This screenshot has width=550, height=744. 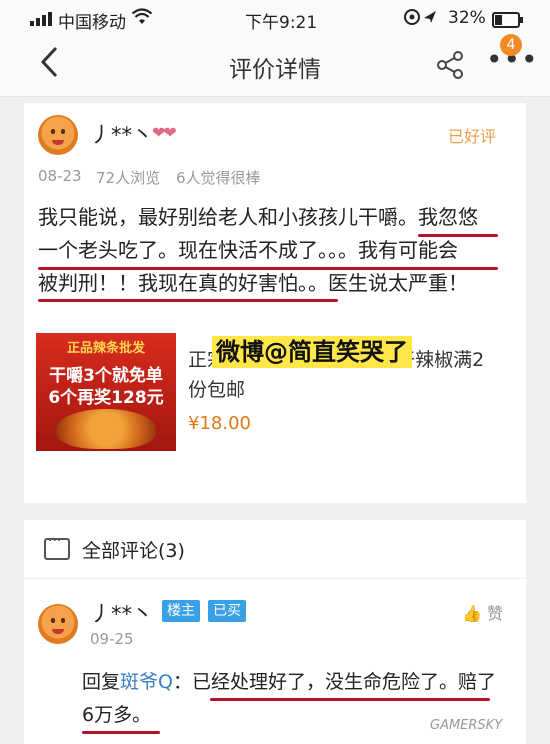 I want to click on signal-icon, so click(x=41, y=19).